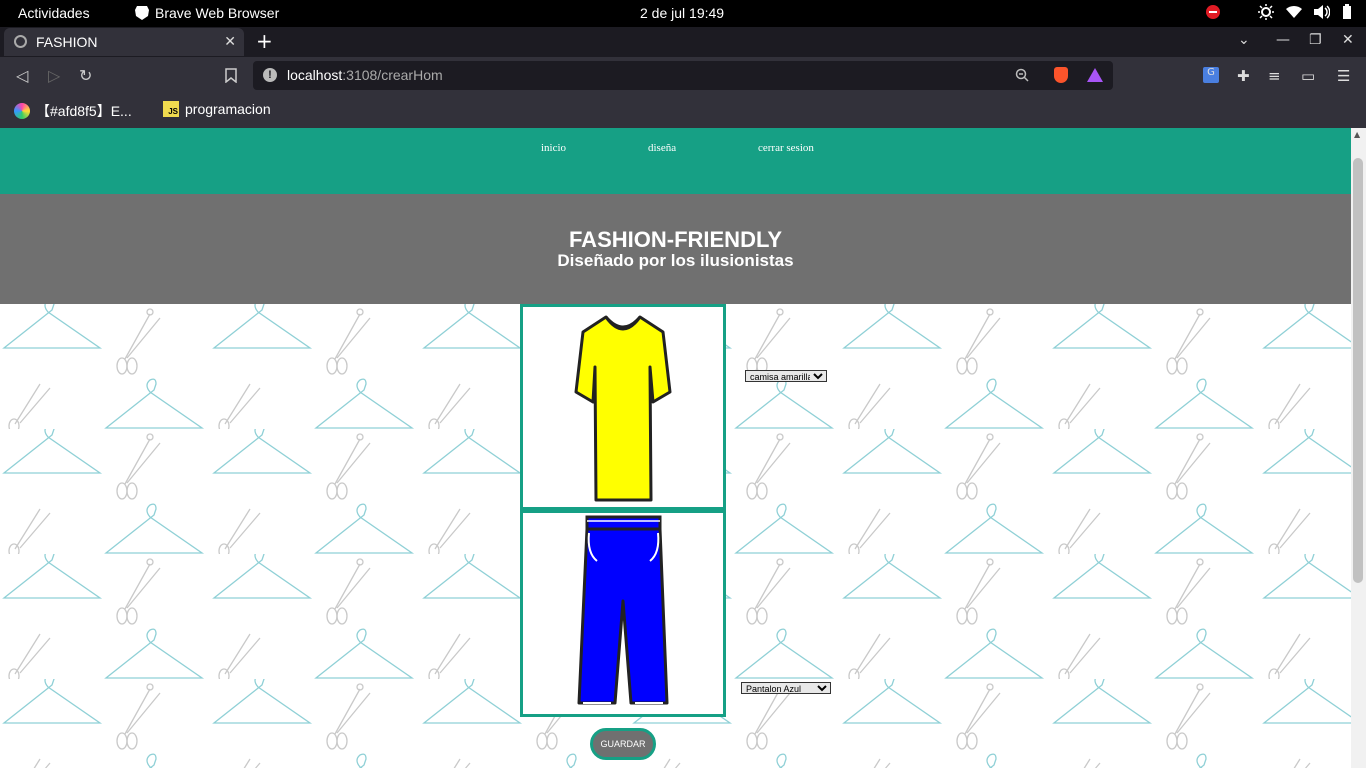  I want to click on pants-preview, so click(623, 613).